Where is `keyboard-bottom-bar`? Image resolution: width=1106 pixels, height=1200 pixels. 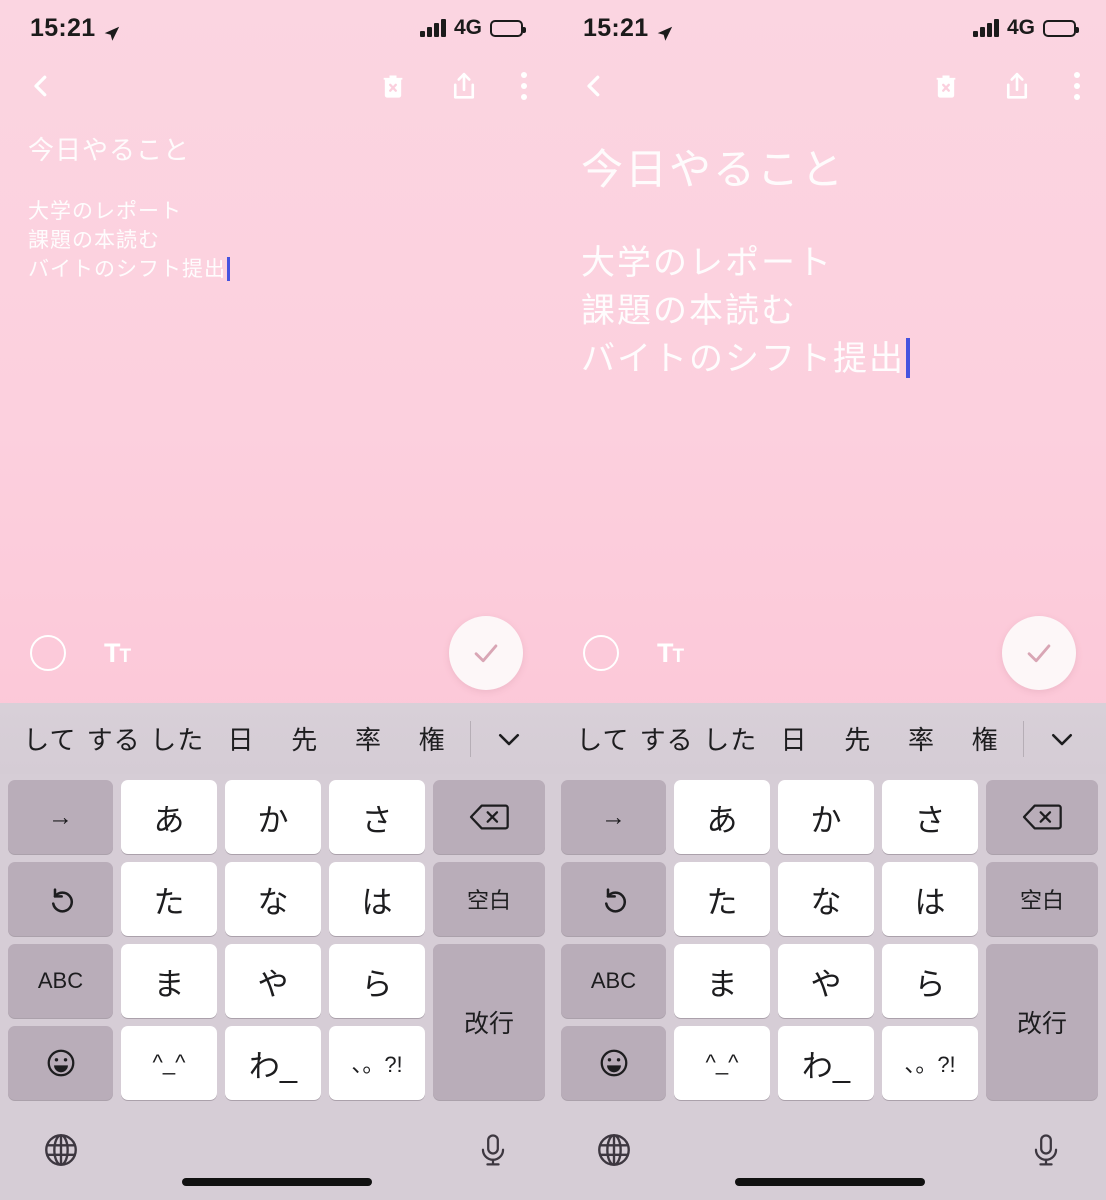 keyboard-bottom-bar is located at coordinates (829, 1152).